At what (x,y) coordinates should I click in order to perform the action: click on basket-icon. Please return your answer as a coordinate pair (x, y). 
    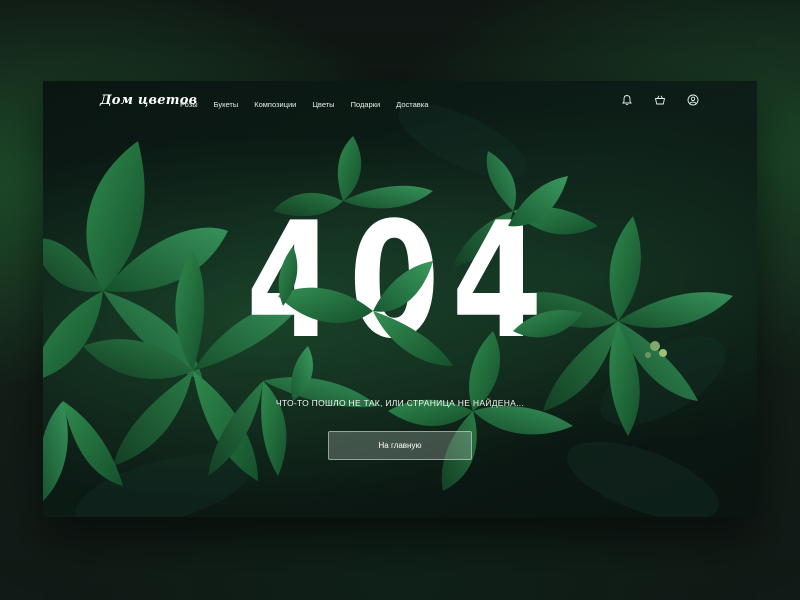
    Looking at the image, I should click on (660, 100).